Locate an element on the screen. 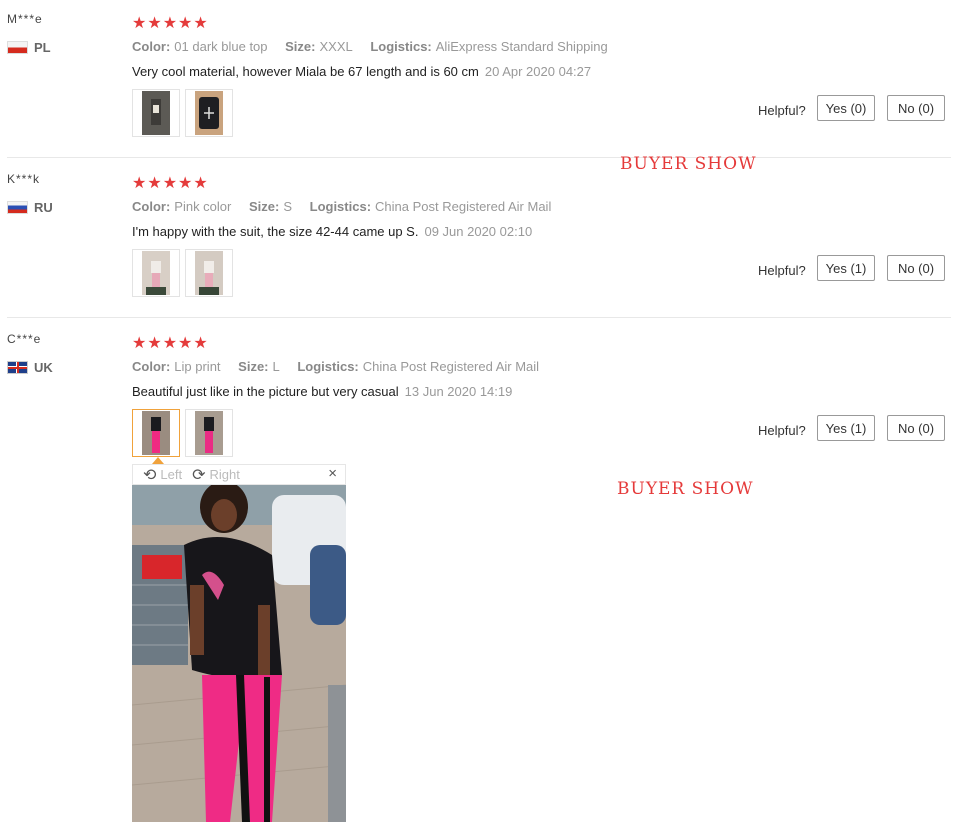  reviewer-name: M***e is located at coordinates (25, 19).